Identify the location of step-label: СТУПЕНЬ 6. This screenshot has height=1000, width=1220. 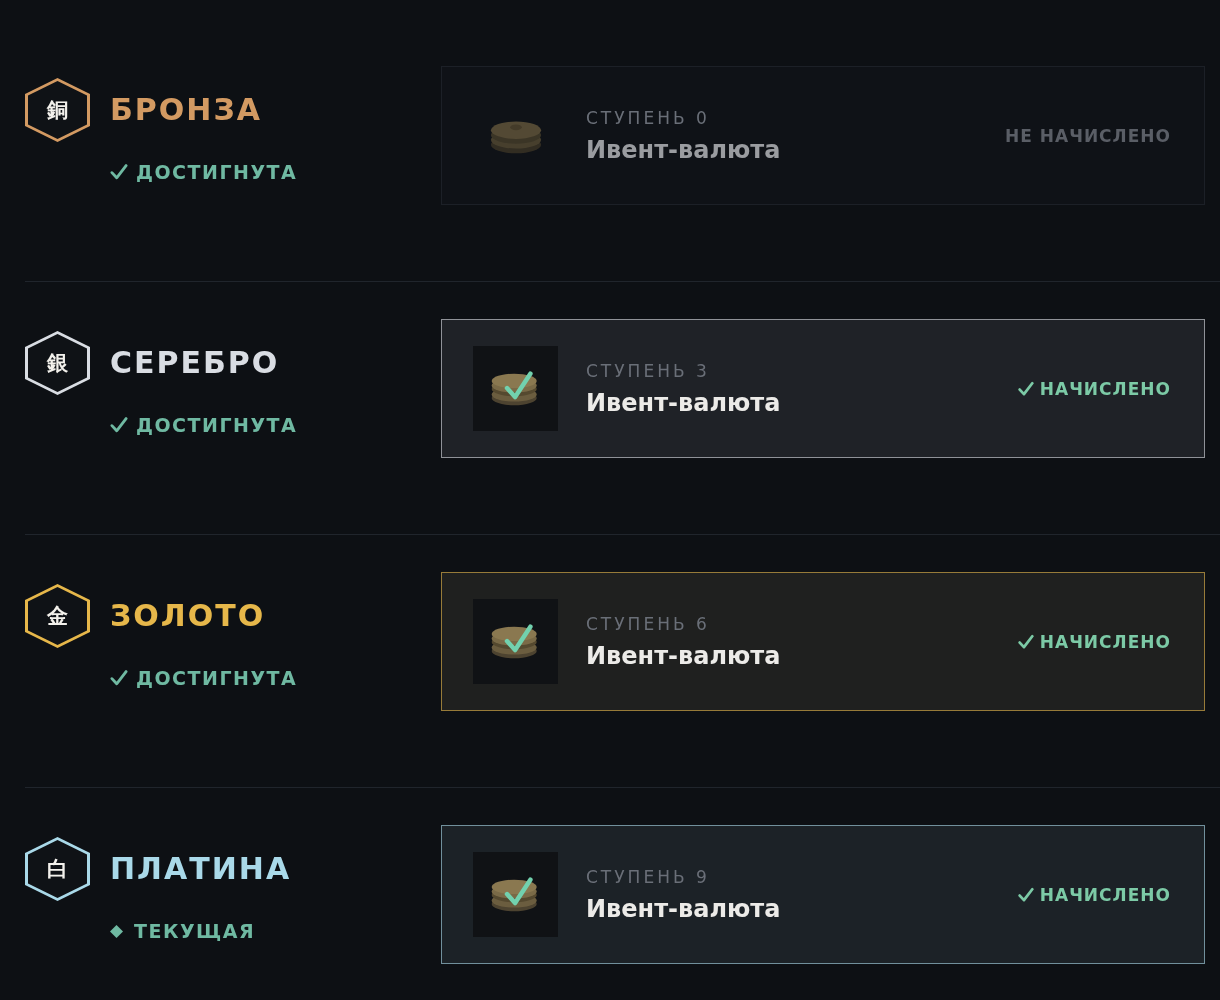
(648, 623).